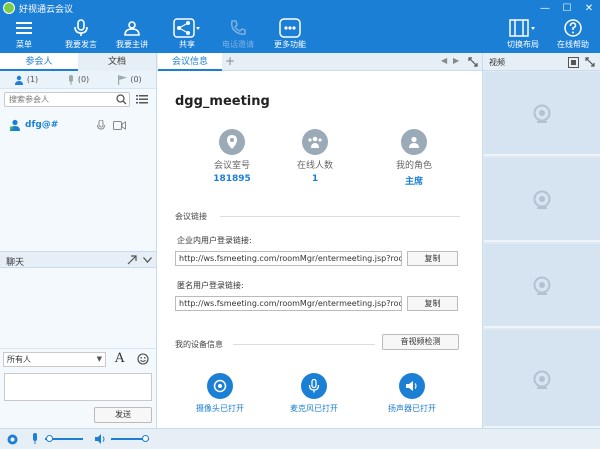  Describe the element at coordinates (210, 285) in the screenshot. I see `anonymous-link-label: 匿名用户登录链接:` at that location.